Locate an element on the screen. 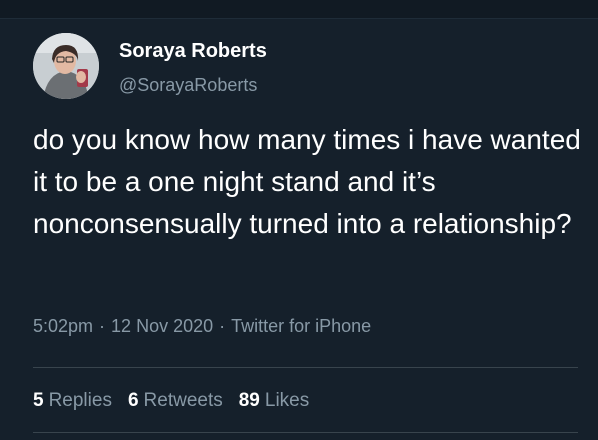  avatar-image is located at coordinates (66, 66).